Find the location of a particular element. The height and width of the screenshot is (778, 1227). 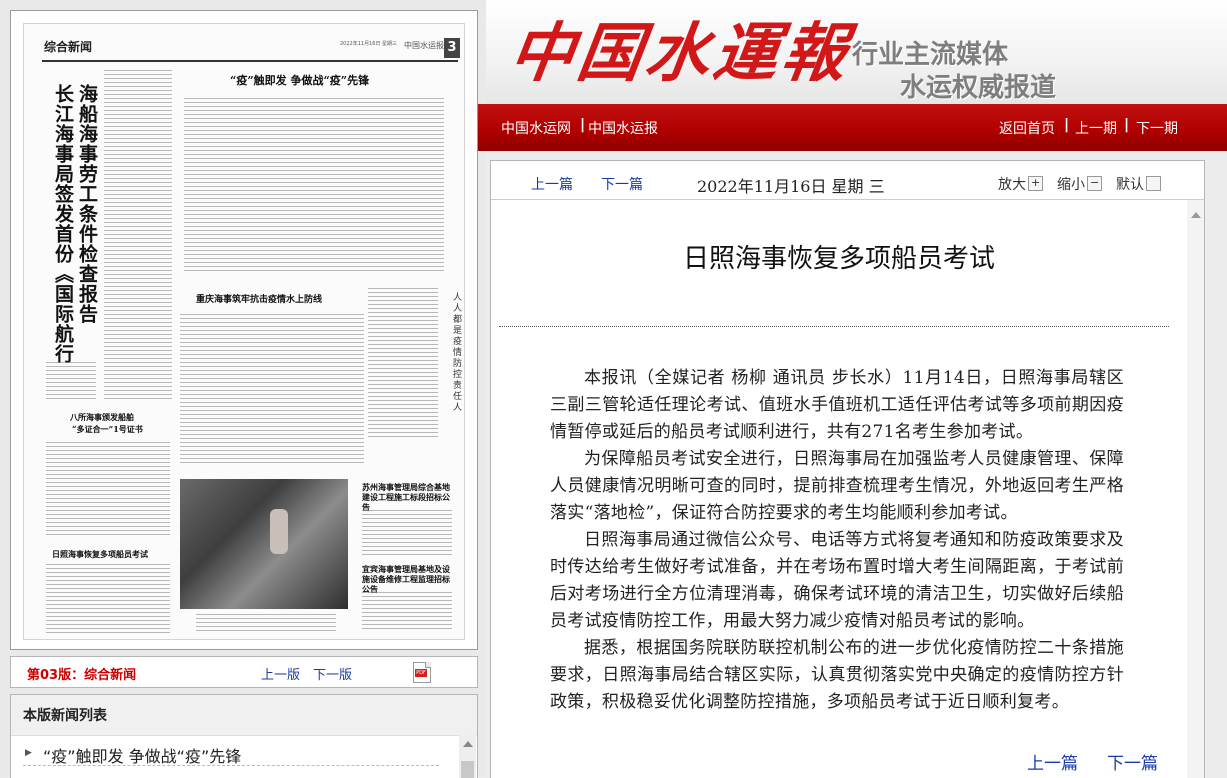

nav-paper-link: 中国水运报 is located at coordinates (623, 128).